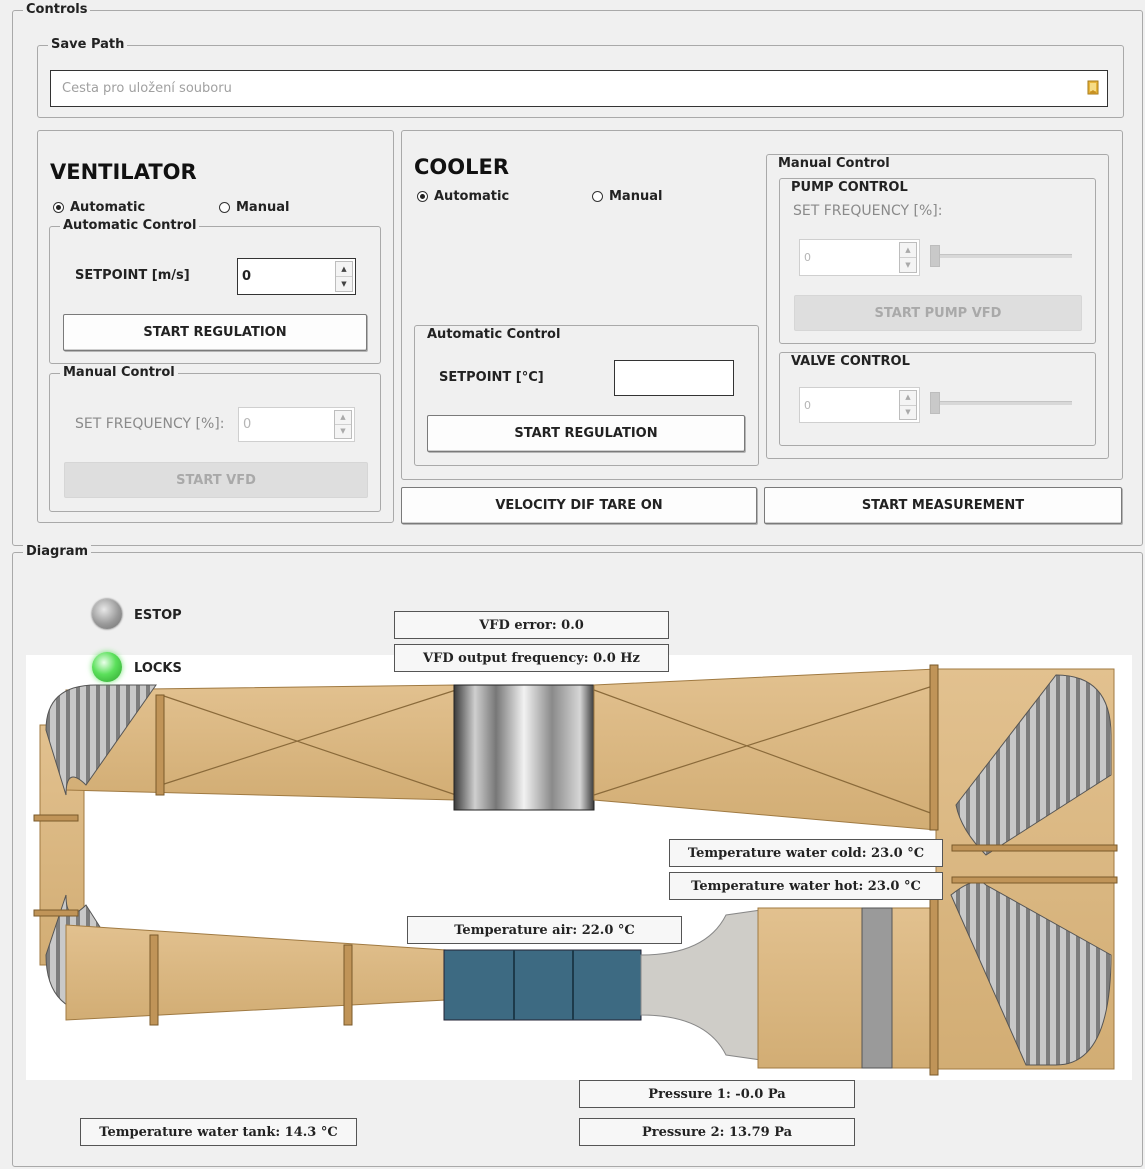 This screenshot has height=1169, width=1145. I want to click on ventilator-auto-legend: Automatic Control, so click(130, 226).